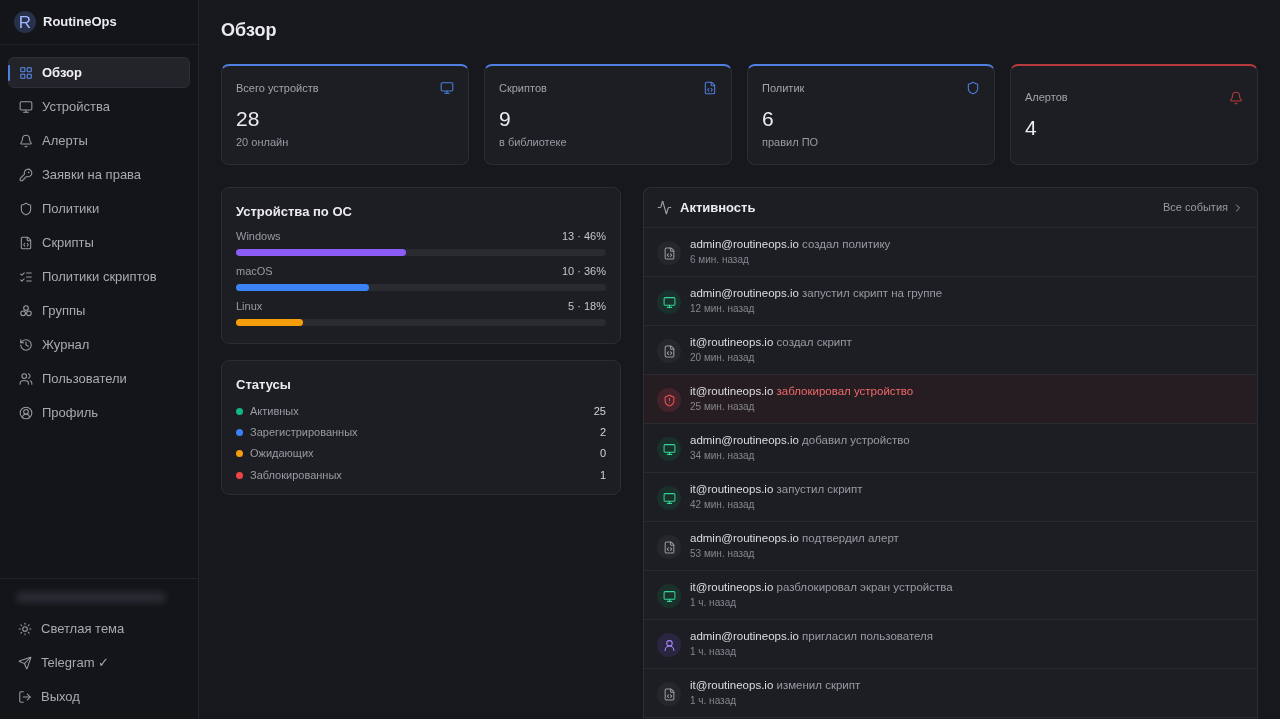  What do you see at coordinates (25, 696) in the screenshot?
I see `logout-icon` at bounding box center [25, 696].